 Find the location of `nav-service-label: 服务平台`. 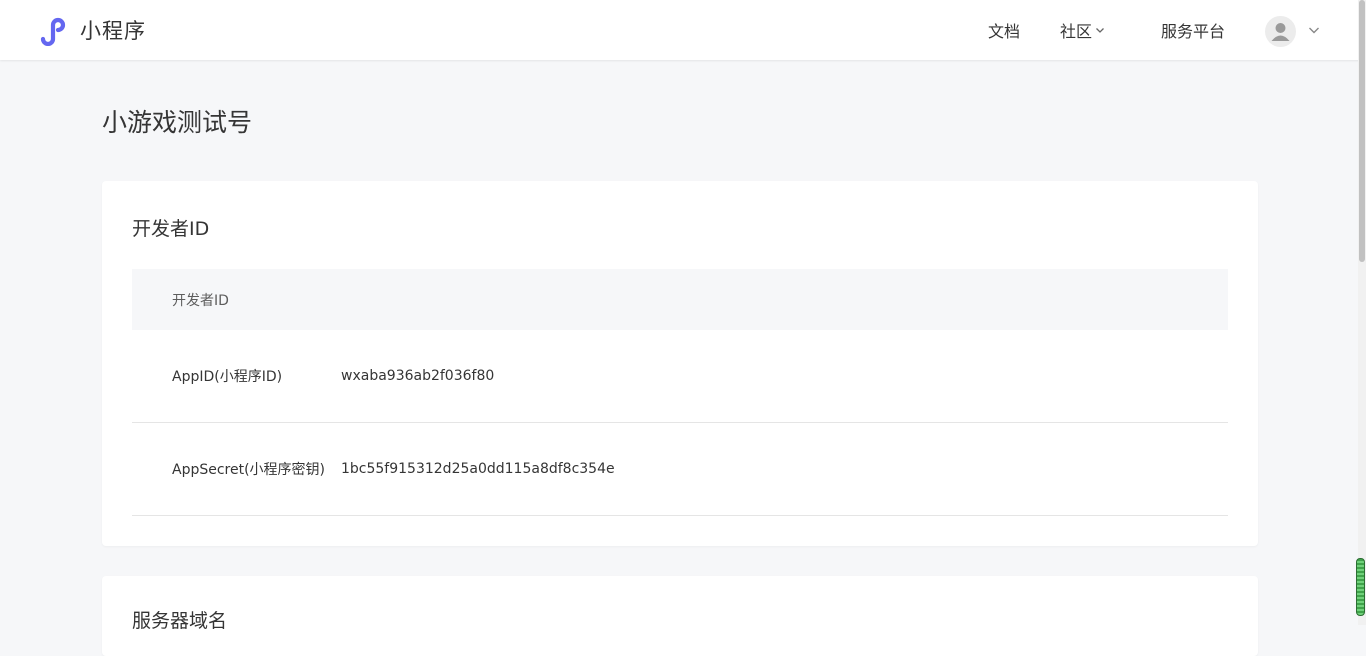

nav-service-label: 服务平台 is located at coordinates (1193, 31).